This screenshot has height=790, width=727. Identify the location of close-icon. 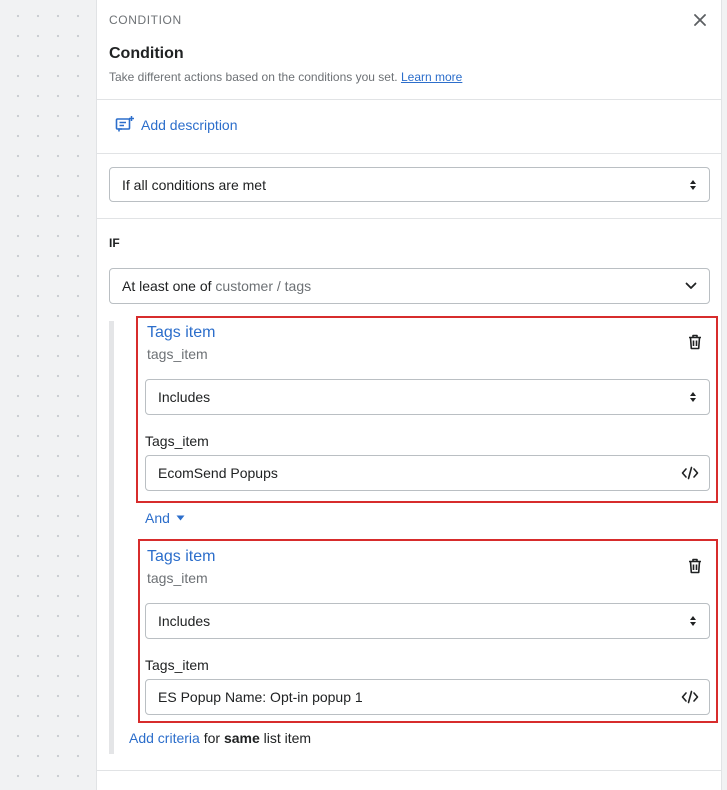
(700, 20).